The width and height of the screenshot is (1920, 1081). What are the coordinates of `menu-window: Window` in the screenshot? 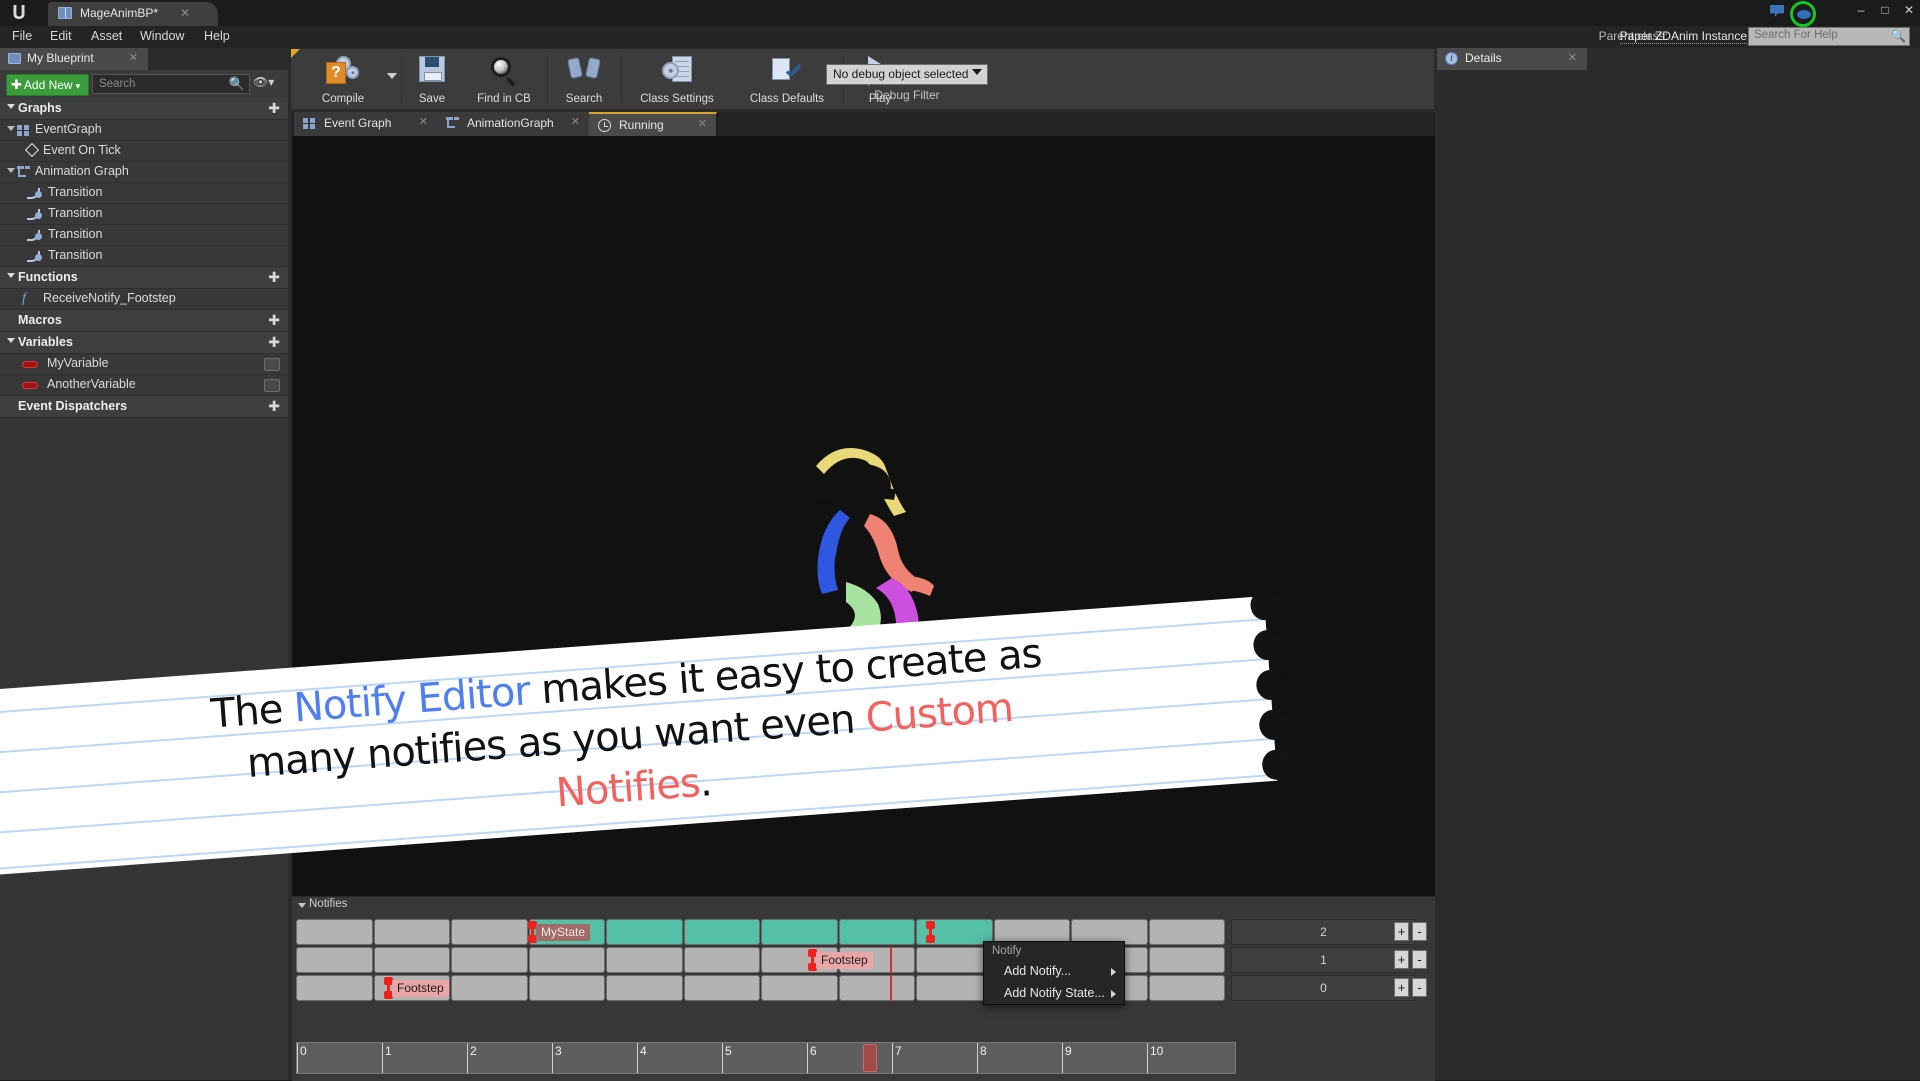 It's located at (162, 36).